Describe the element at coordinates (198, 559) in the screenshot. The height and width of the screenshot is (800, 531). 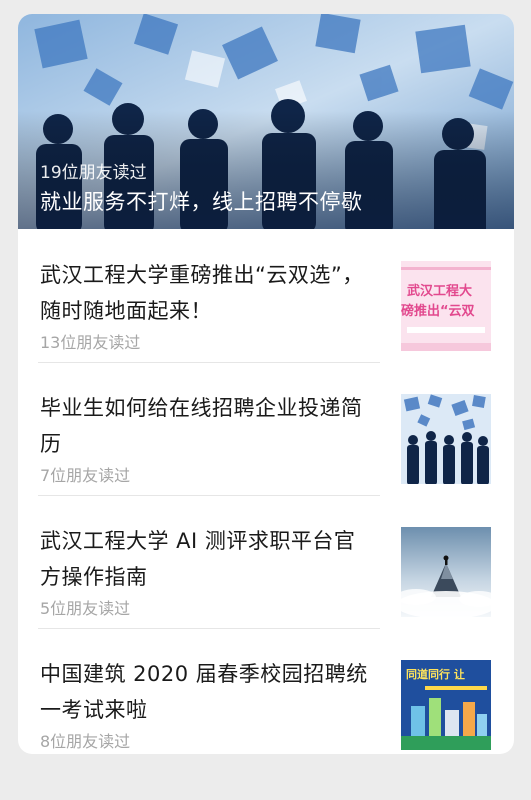
I see `article-title: 武汉工程大学 AI 测评求职平台官方操作指南` at that location.